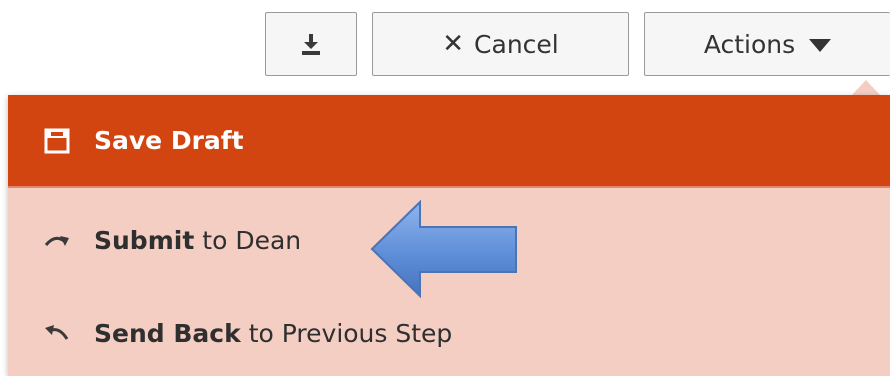 This screenshot has height=376, width=890. I want to click on download-icon, so click(311, 44).